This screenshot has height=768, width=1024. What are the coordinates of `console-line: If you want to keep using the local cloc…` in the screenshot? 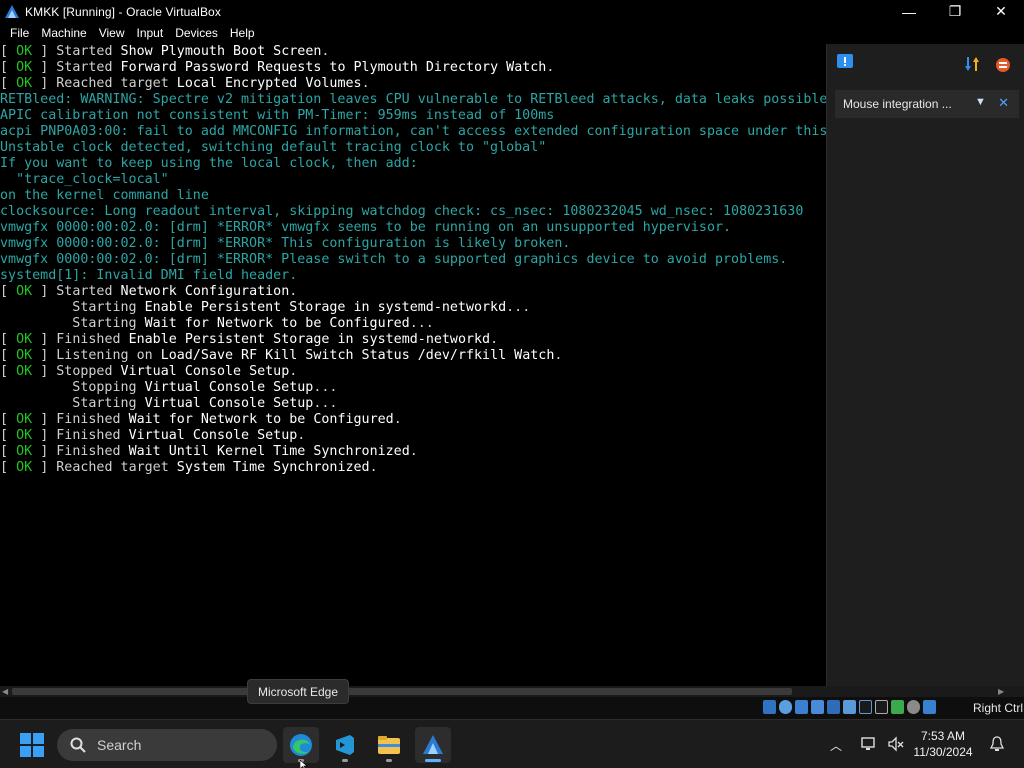 It's located at (413, 164).